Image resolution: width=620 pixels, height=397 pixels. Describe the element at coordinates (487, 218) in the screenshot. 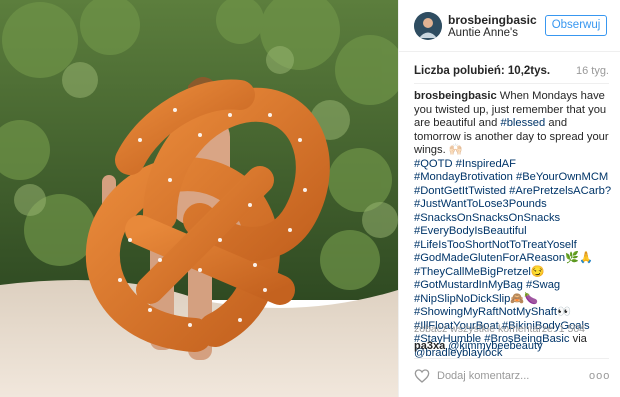

I see `hashtag-link: #SnacksOnSnacksOnSnacks` at that location.